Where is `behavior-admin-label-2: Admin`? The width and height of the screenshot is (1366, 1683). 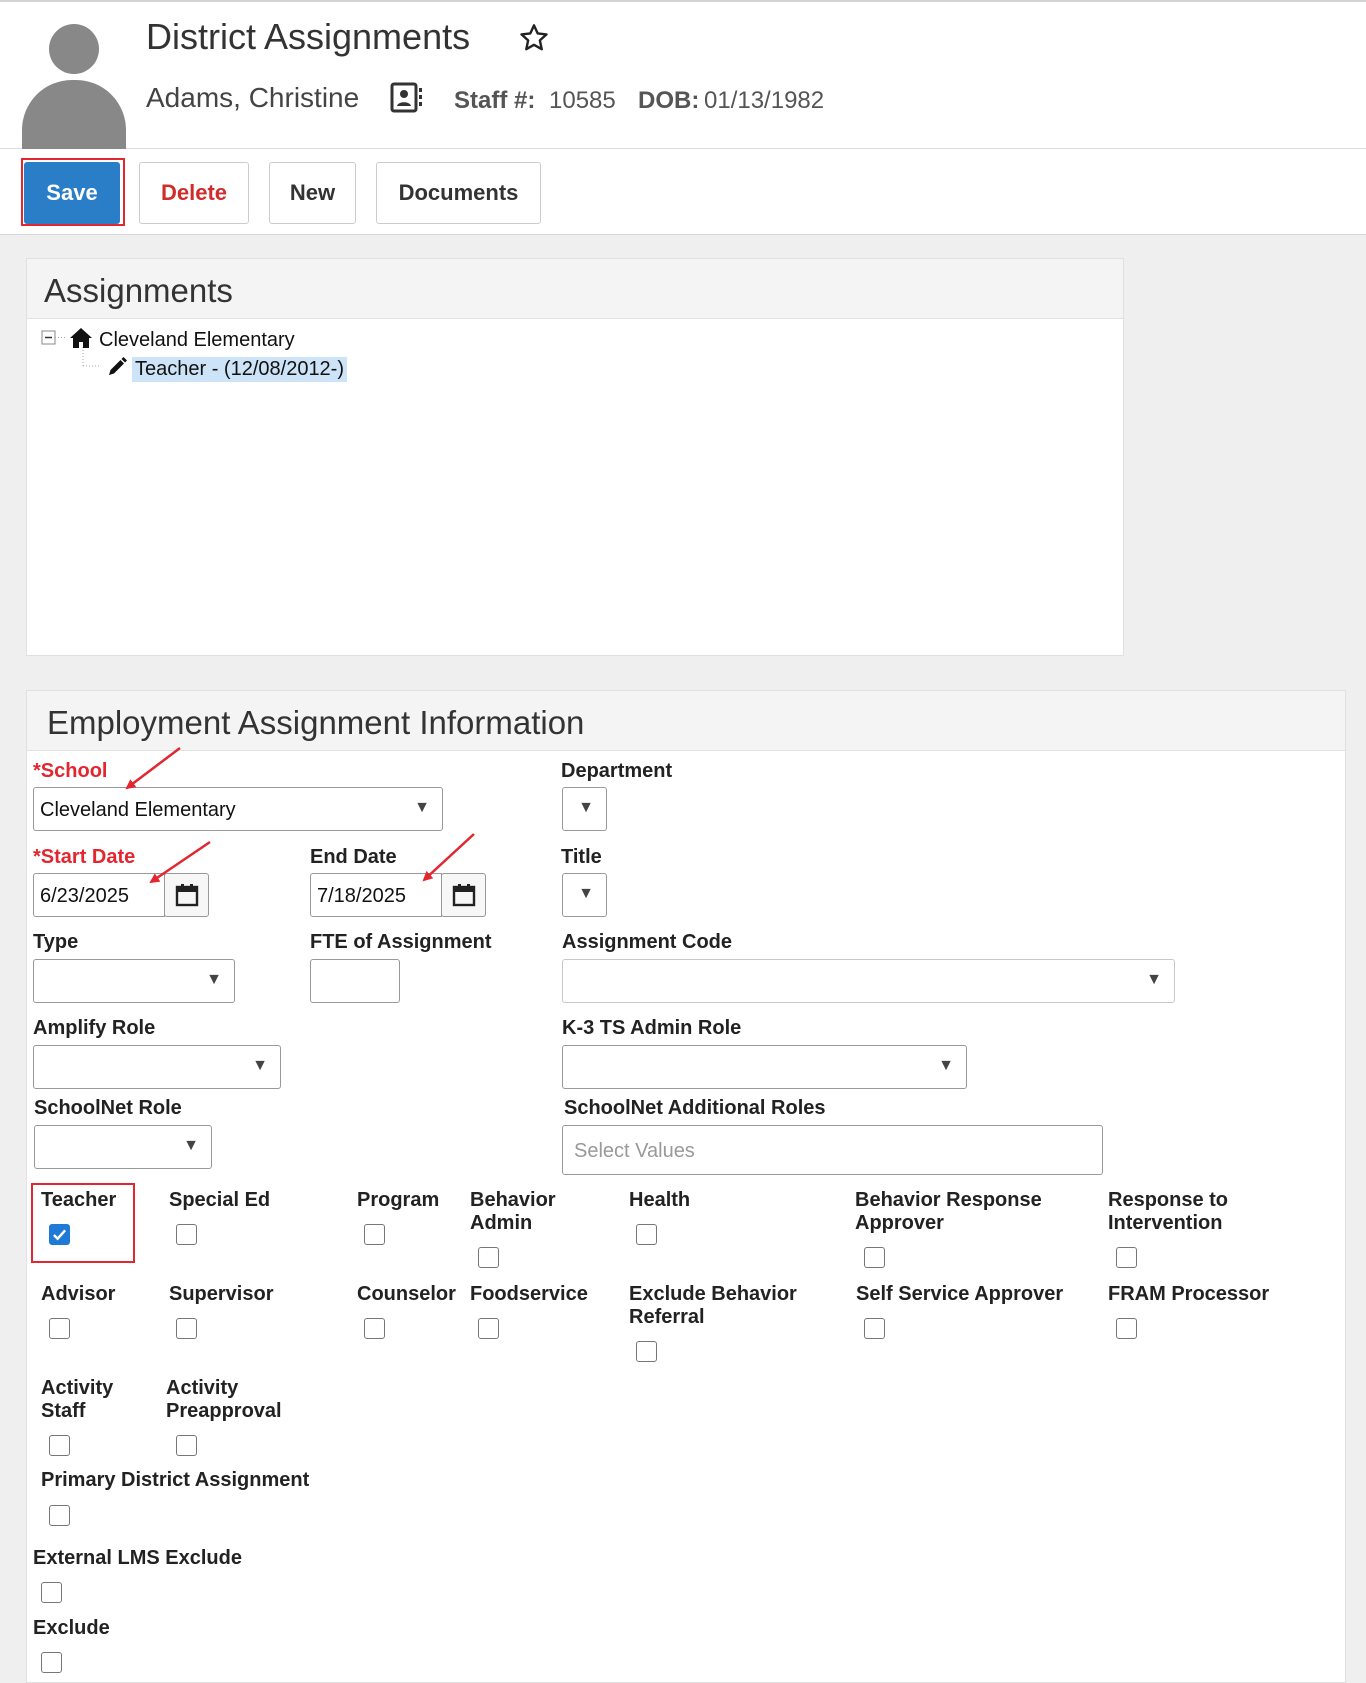 behavior-admin-label-2: Admin is located at coordinates (501, 1223).